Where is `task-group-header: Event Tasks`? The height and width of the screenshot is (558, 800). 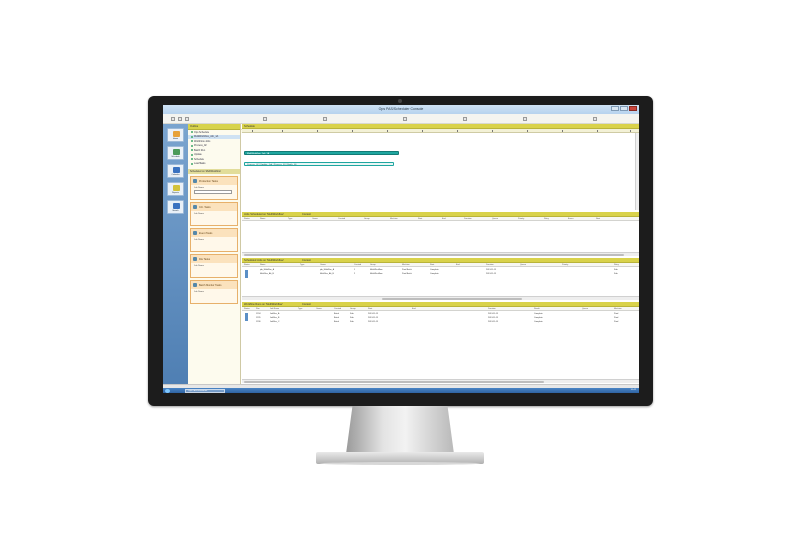 task-group-header: Event Tasks is located at coordinates (214, 233).